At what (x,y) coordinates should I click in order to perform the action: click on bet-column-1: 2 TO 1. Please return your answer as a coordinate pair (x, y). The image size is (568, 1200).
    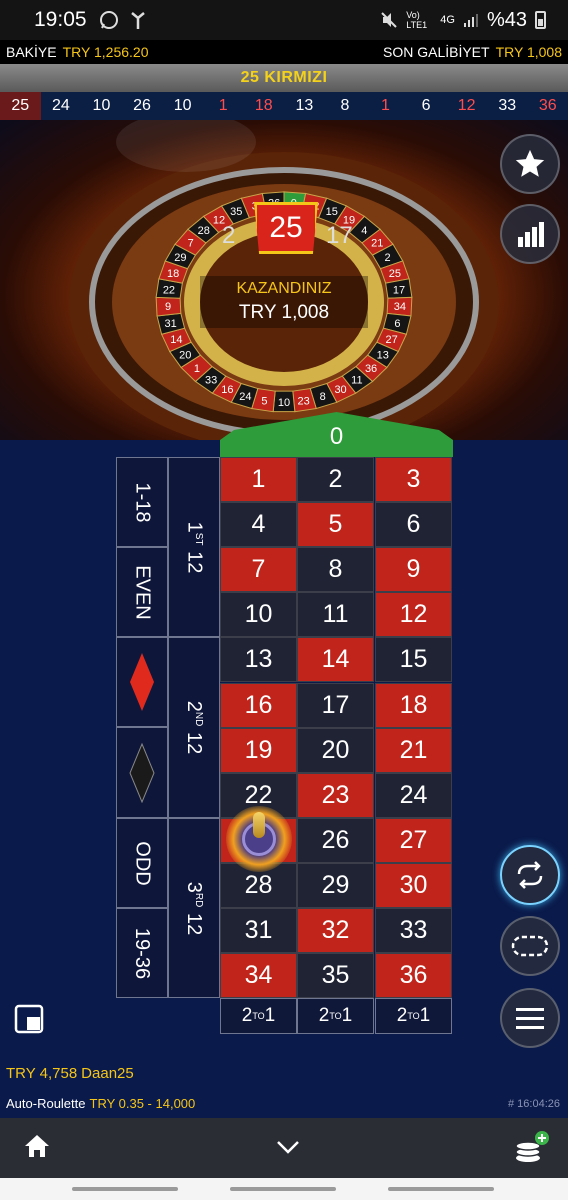
    Looking at the image, I should click on (258, 1016).